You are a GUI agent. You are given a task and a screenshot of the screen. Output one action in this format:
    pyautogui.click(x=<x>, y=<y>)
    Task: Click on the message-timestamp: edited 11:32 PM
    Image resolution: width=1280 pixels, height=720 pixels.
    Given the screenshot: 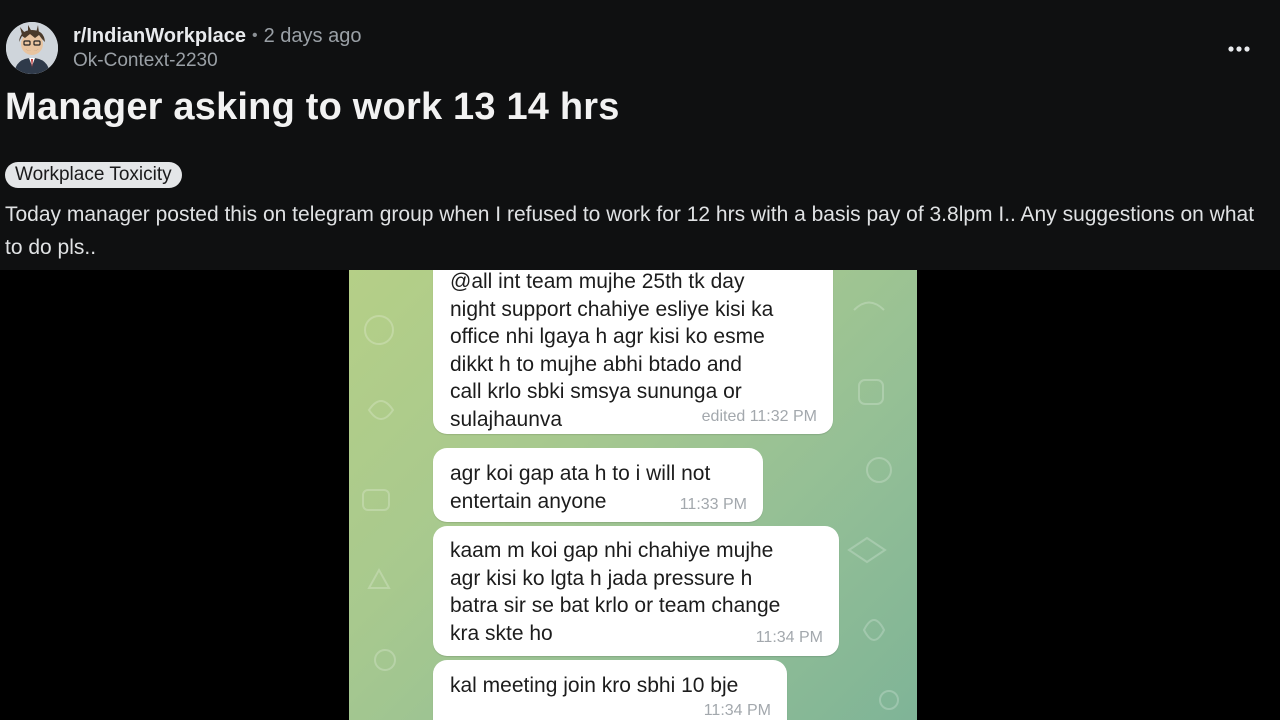 What is the action you would take?
    pyautogui.click(x=759, y=416)
    